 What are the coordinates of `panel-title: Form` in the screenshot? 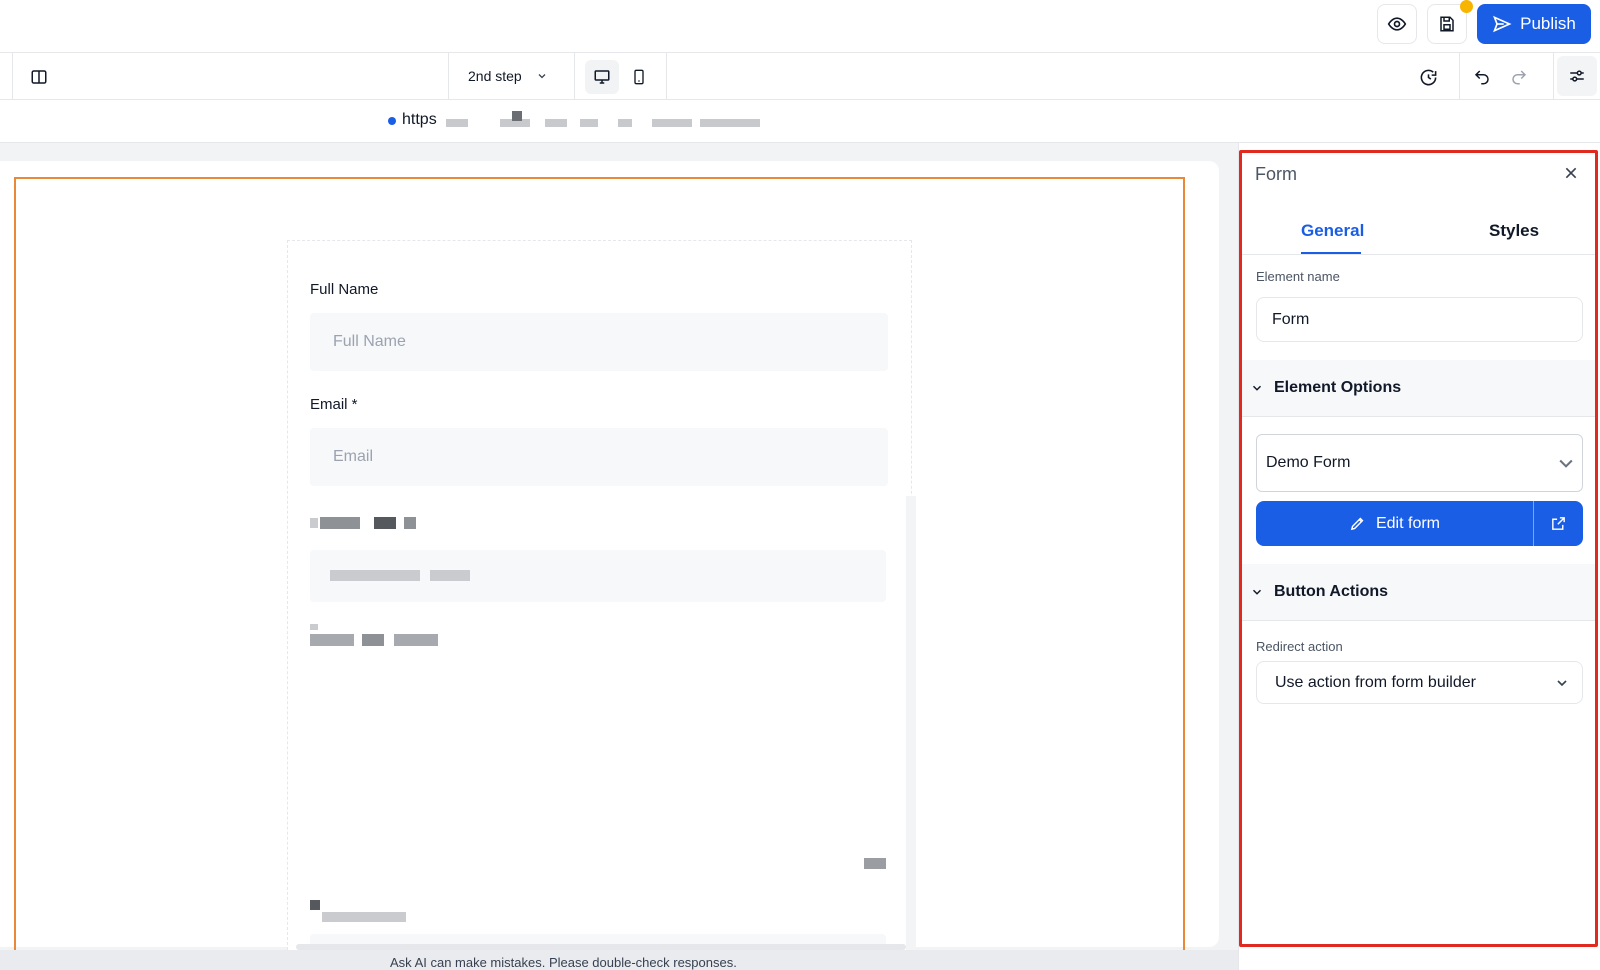 It's located at (1276, 174).